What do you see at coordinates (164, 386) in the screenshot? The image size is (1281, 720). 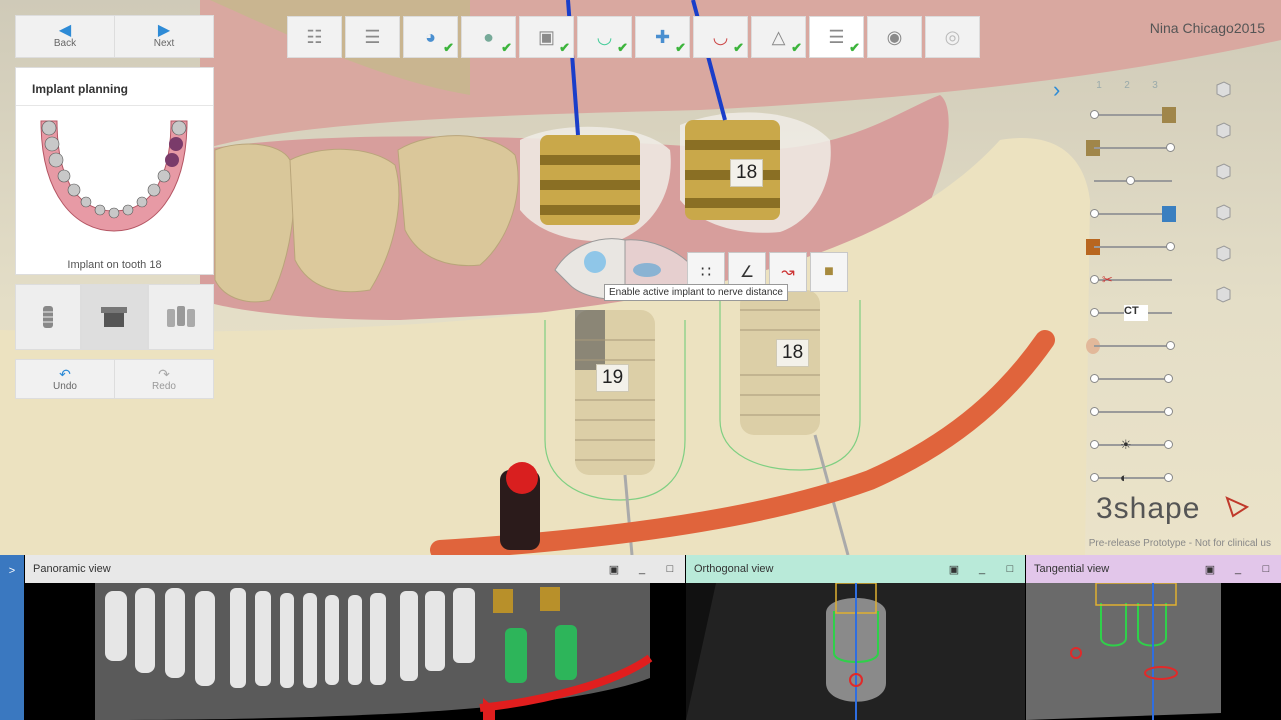 I see `redo-label: Redo` at bounding box center [164, 386].